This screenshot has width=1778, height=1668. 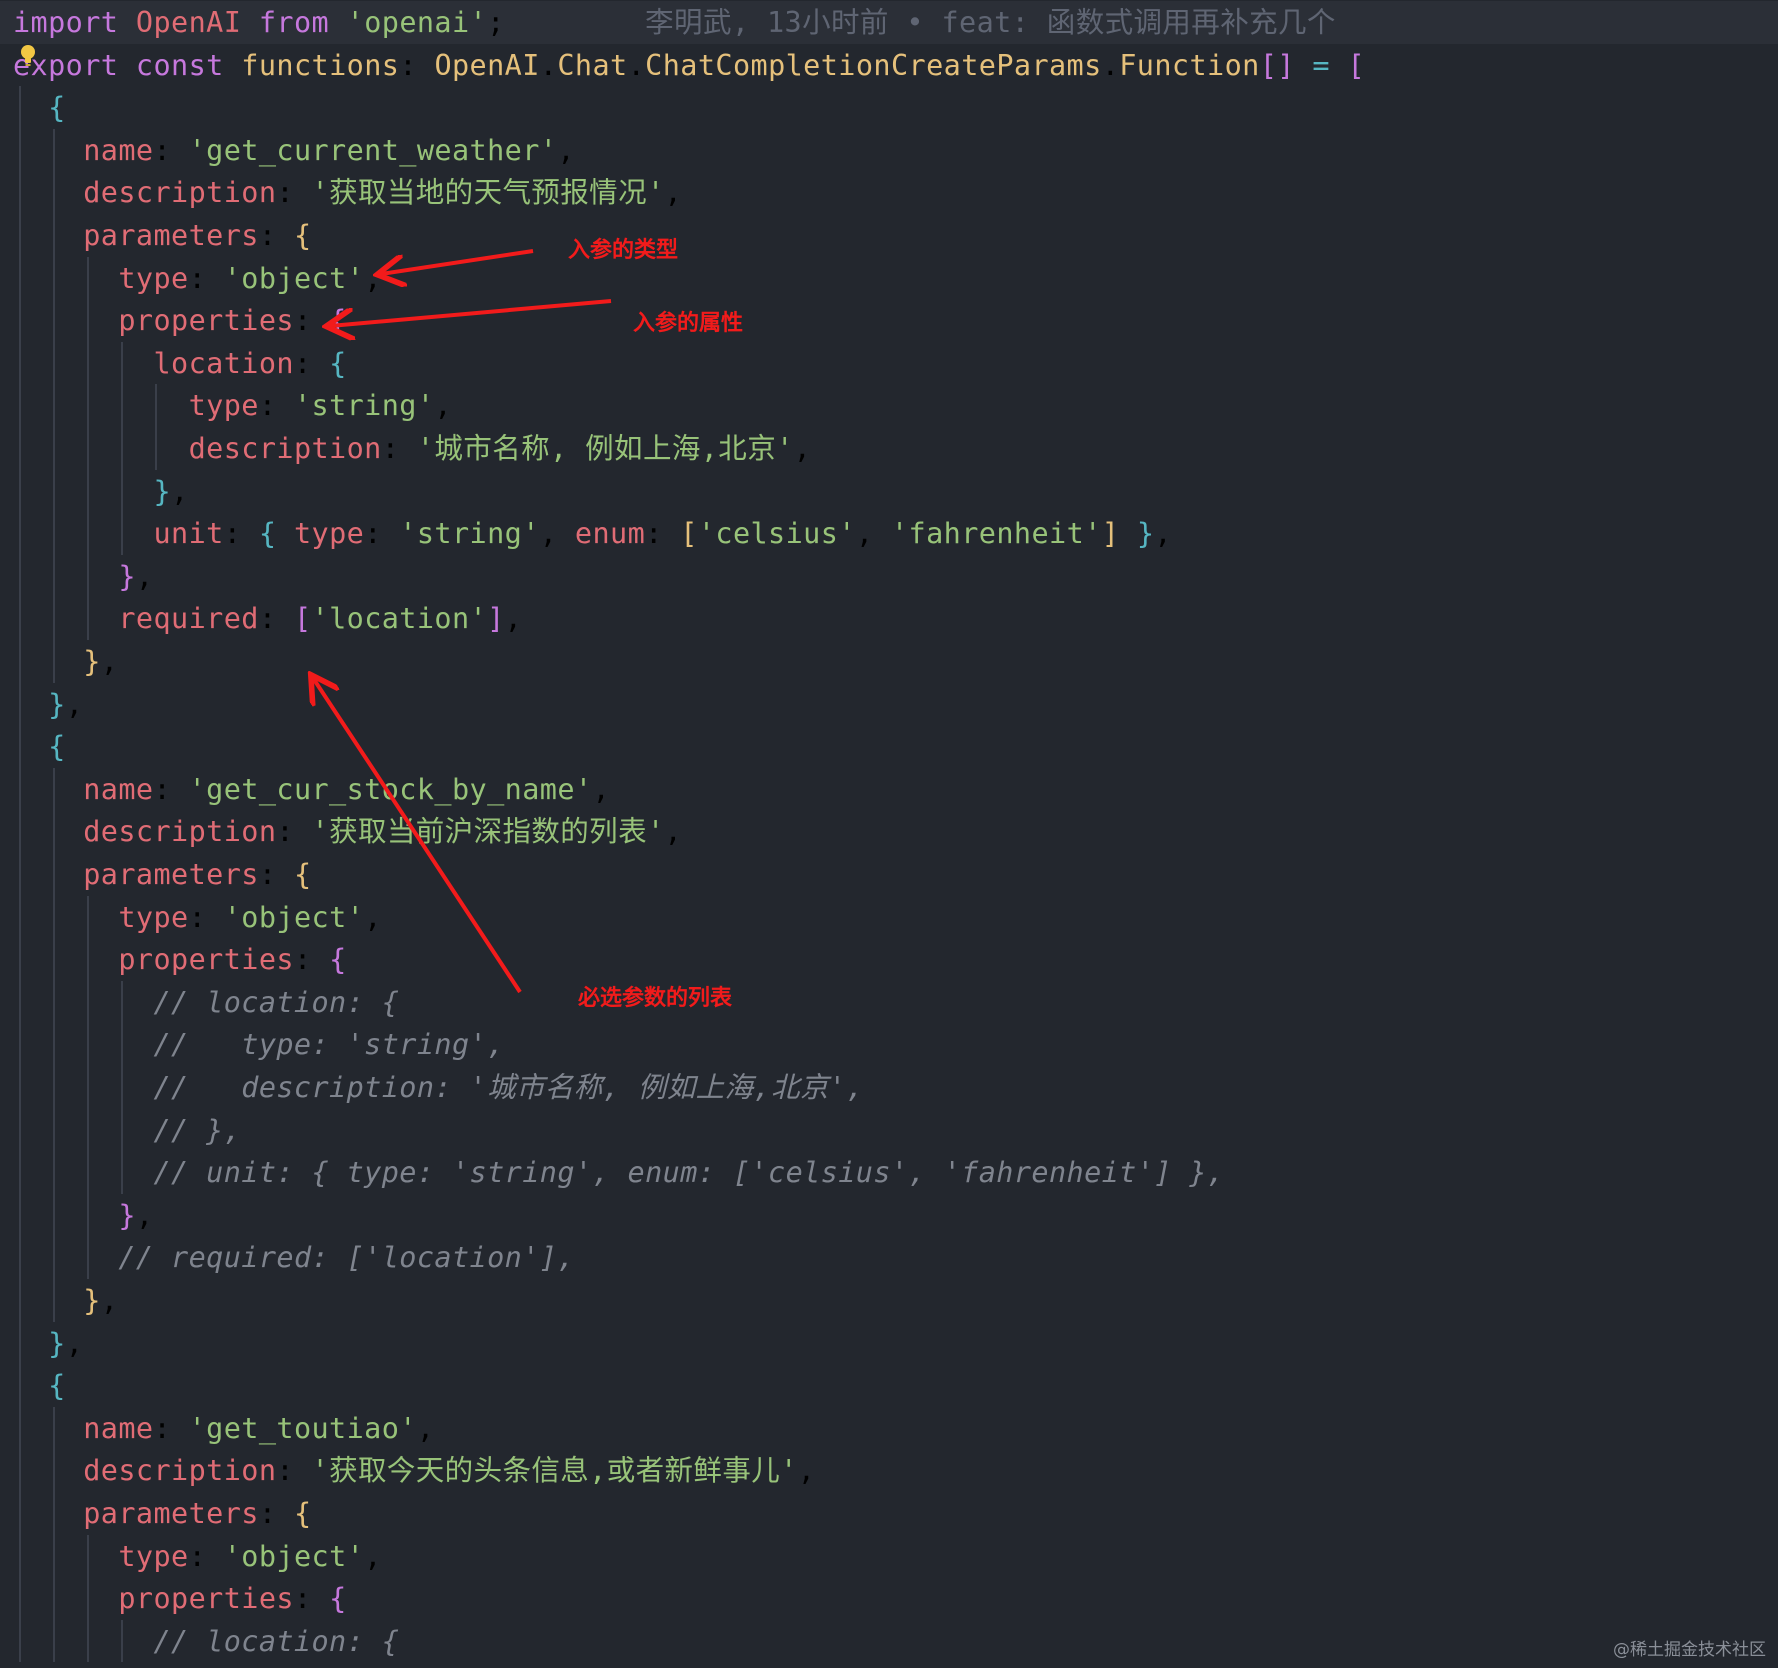 What do you see at coordinates (889, 363) in the screenshot?
I see `code-line: location: {` at bounding box center [889, 363].